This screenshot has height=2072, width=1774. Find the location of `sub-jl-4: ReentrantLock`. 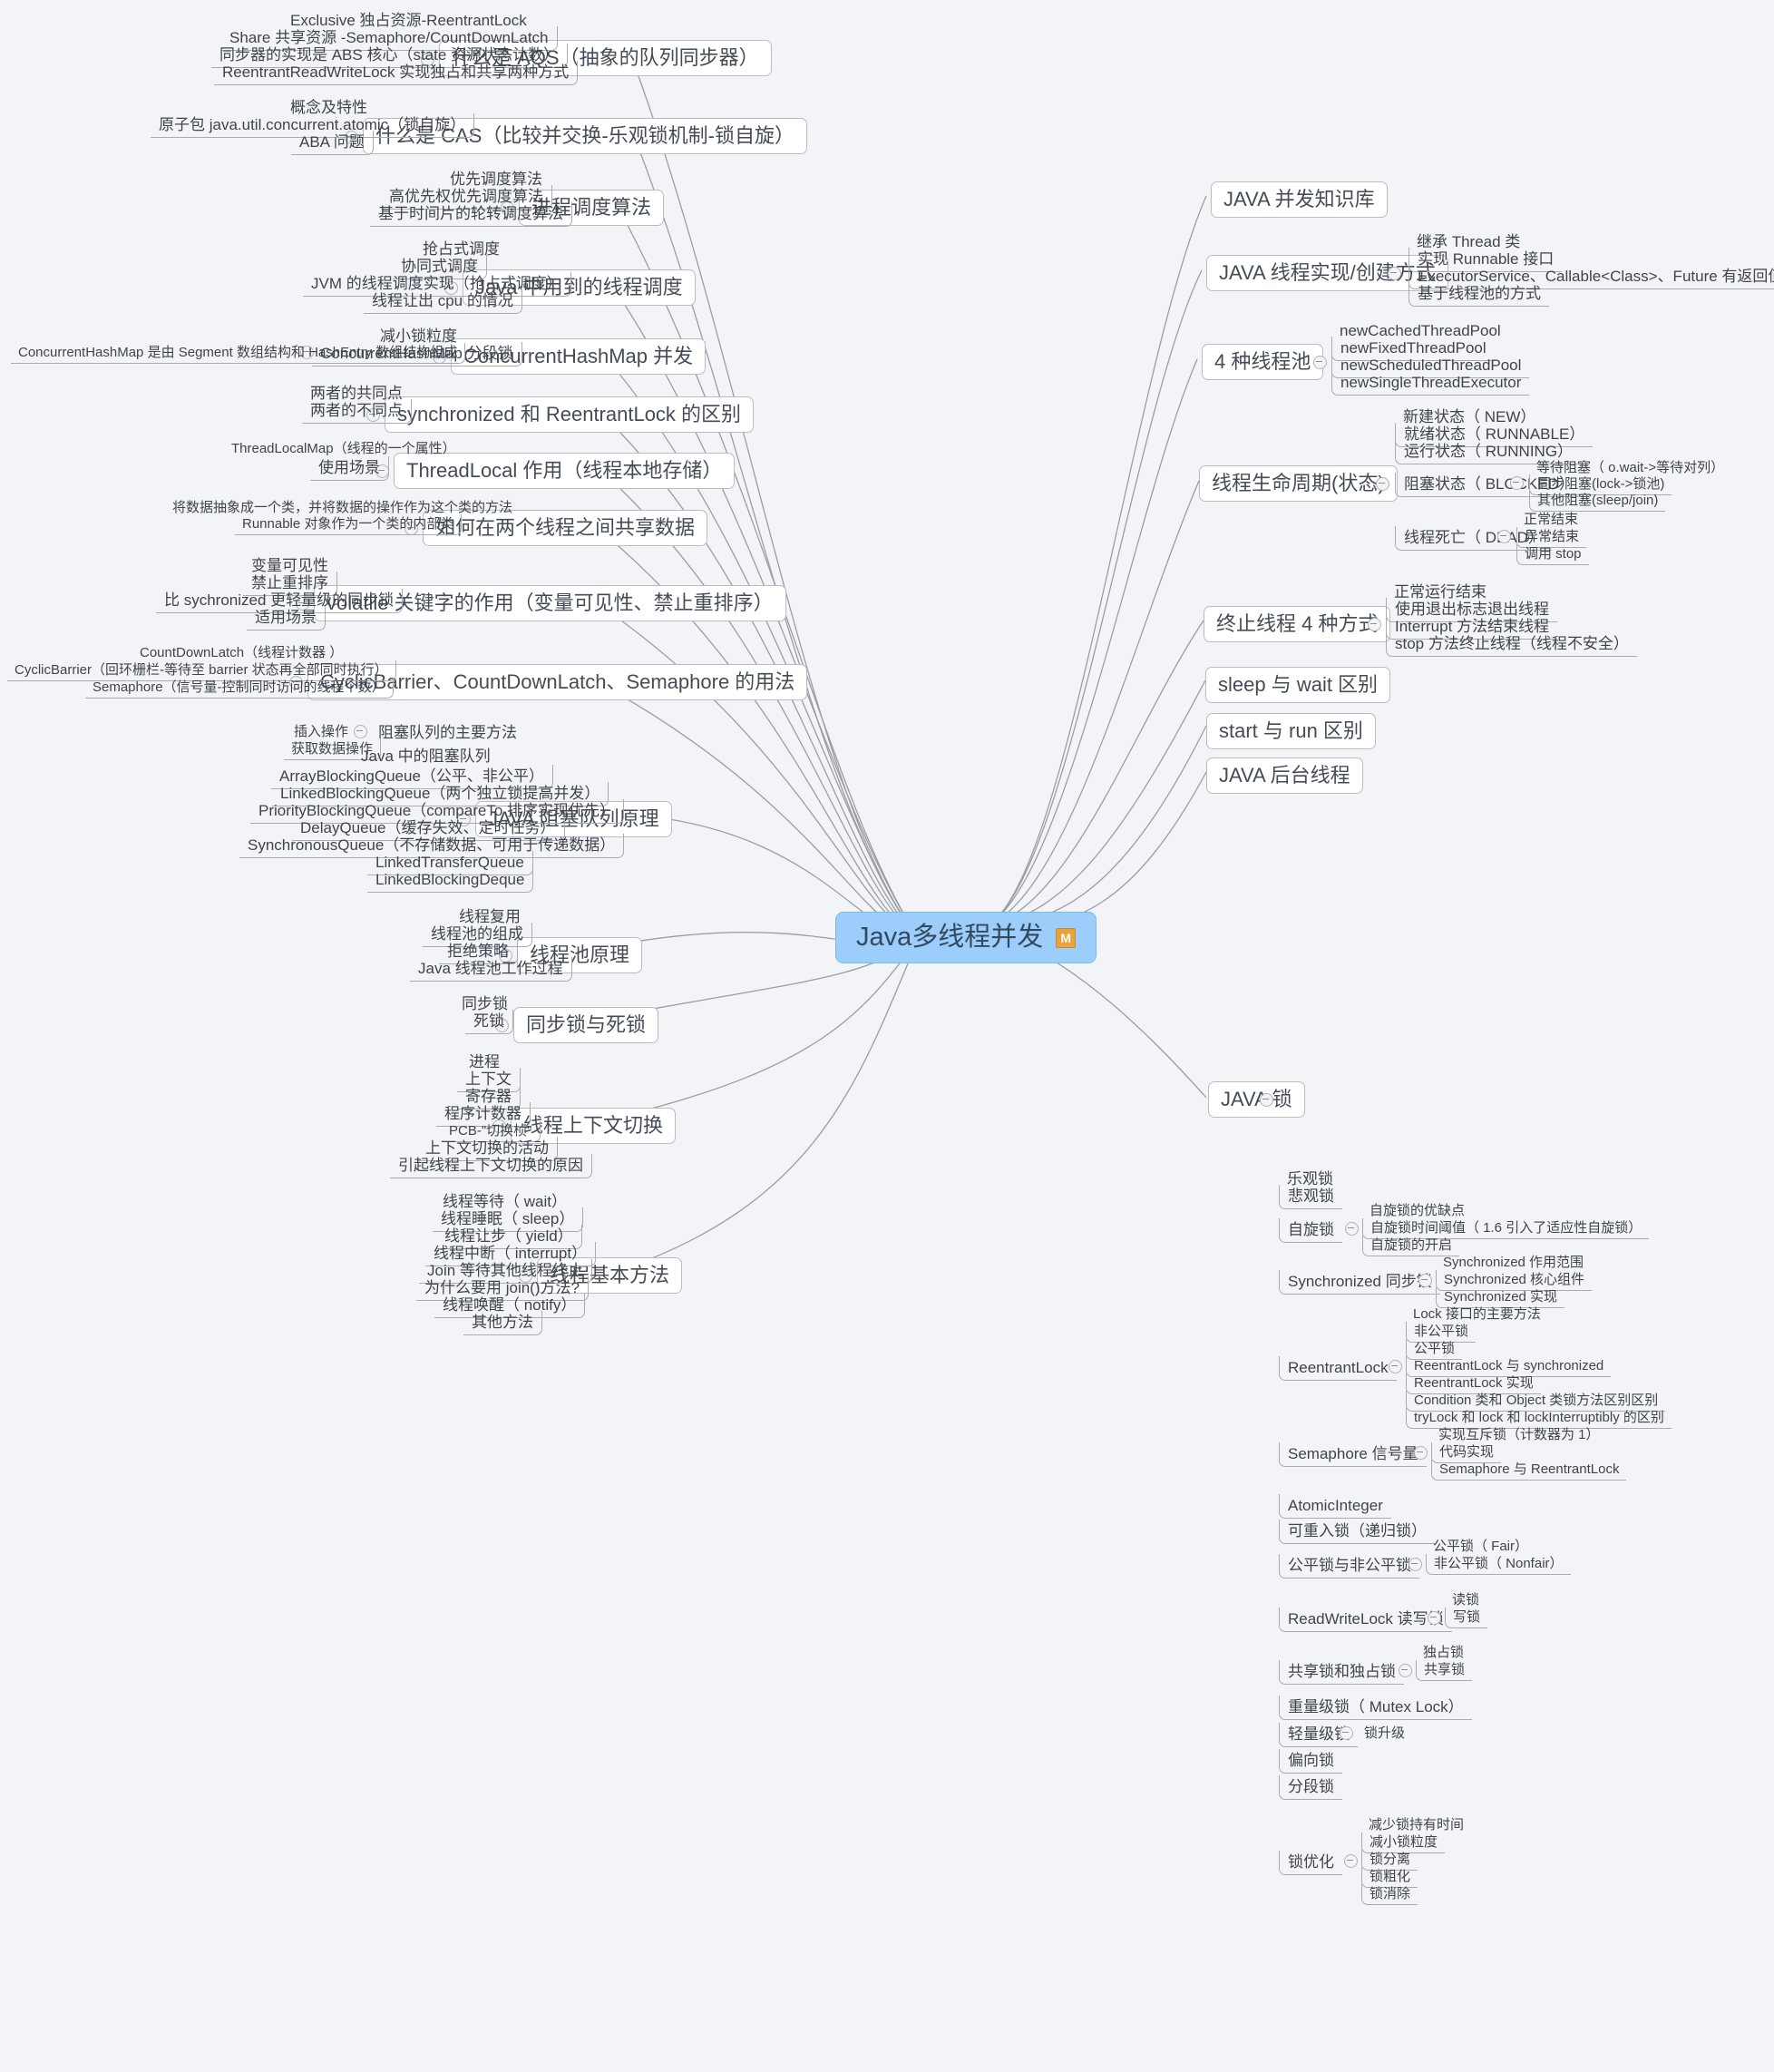

sub-jl-4: ReentrantLock is located at coordinates (1338, 1368).